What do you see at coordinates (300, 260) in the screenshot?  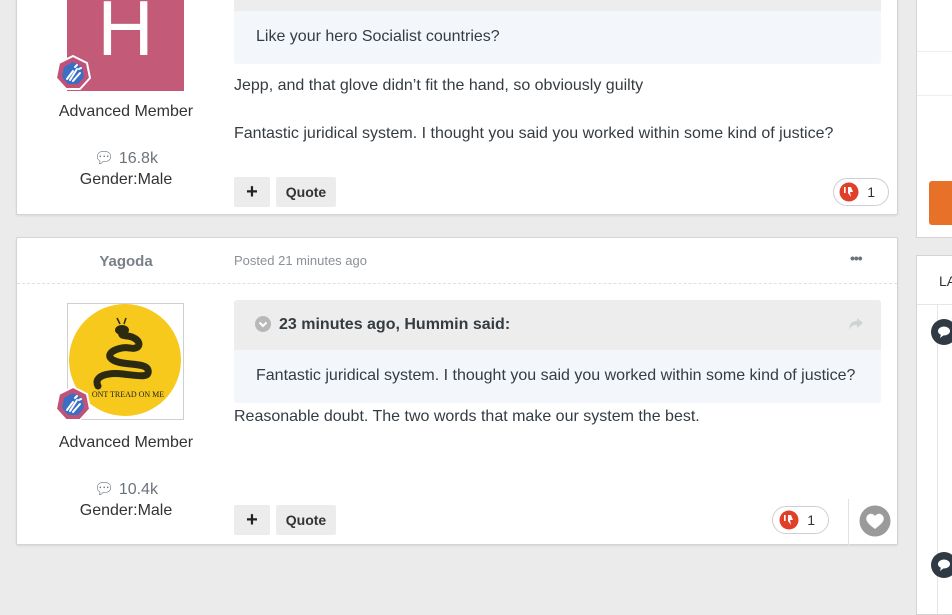 I see `post-date: Posted 21 minutes ago` at bounding box center [300, 260].